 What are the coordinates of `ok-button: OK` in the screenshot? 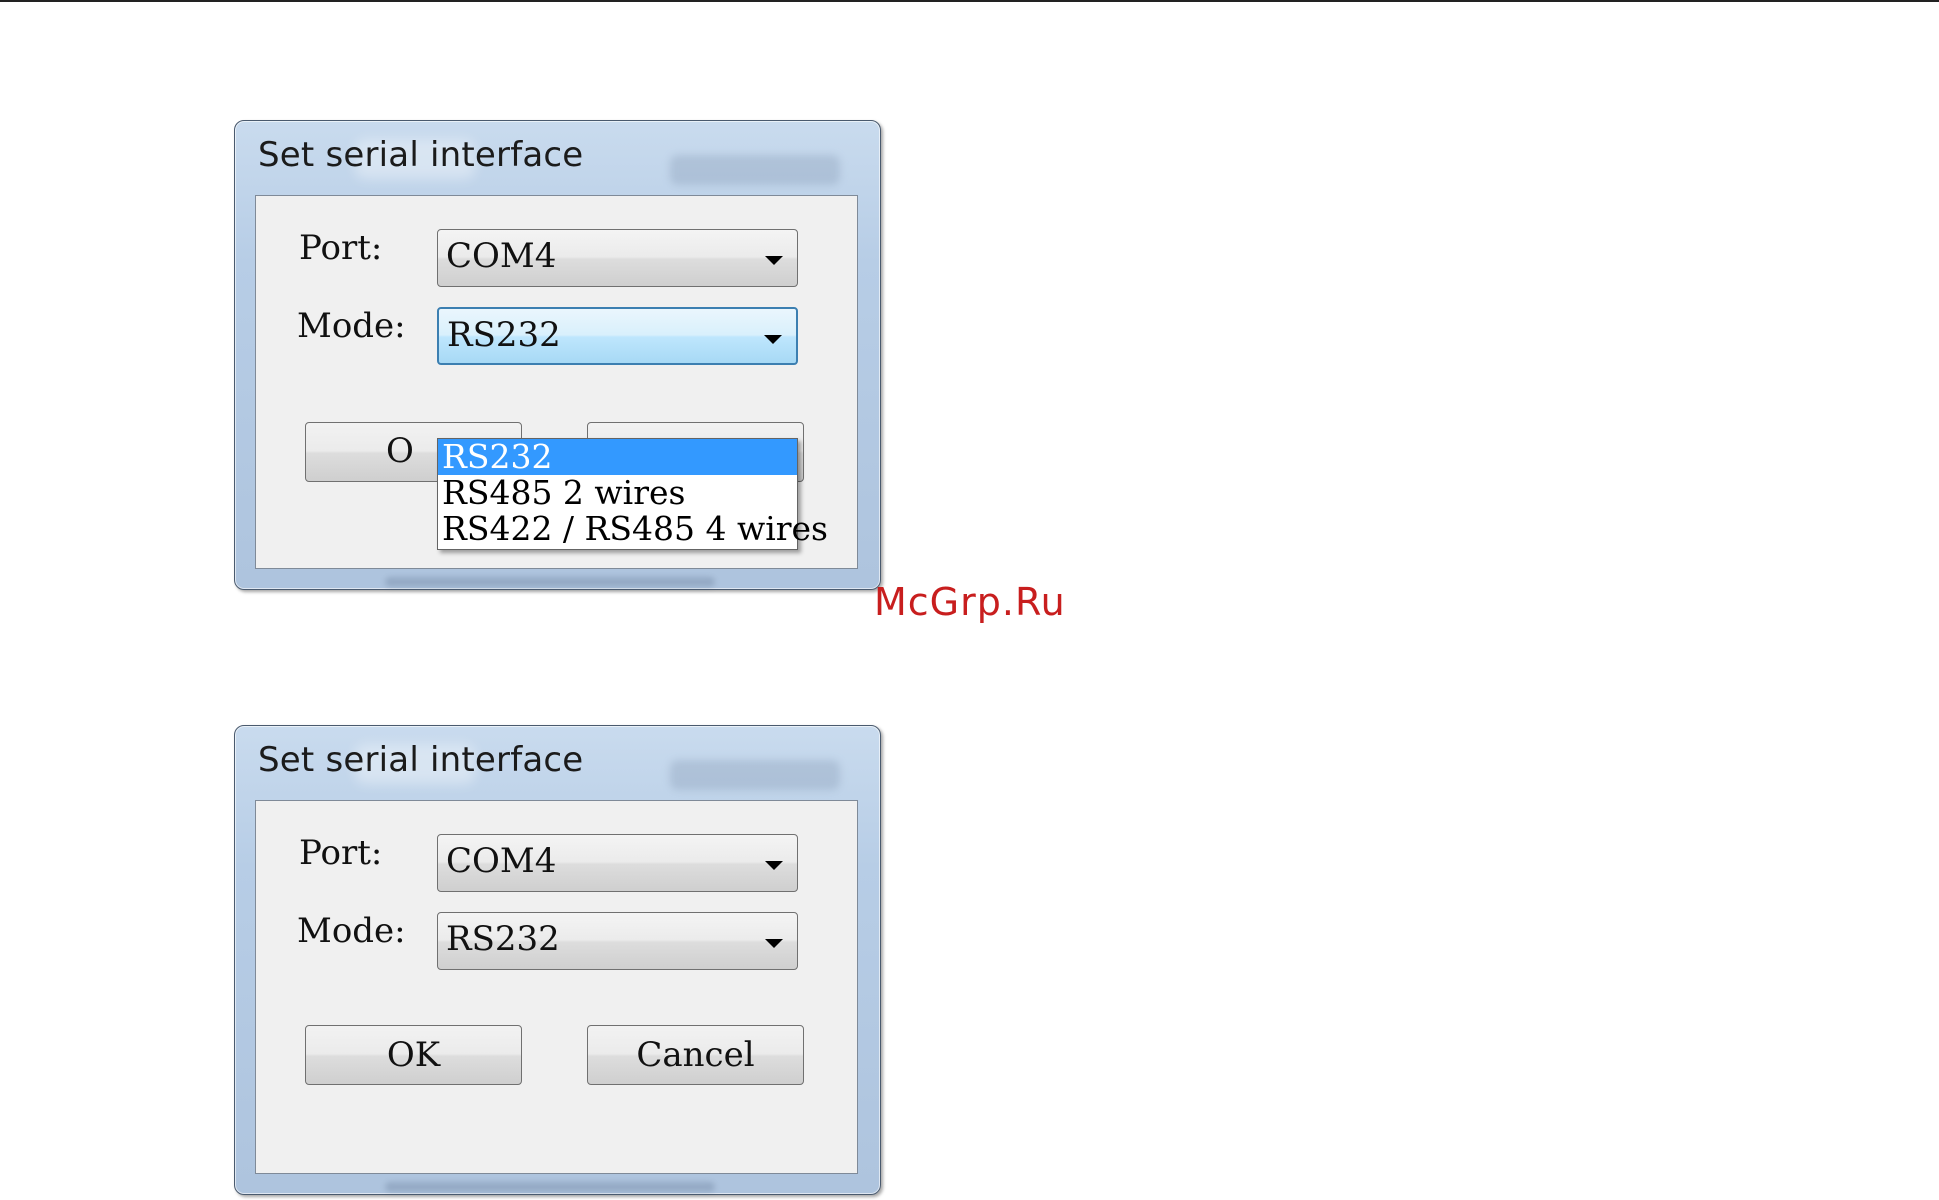 It's located at (413, 1055).